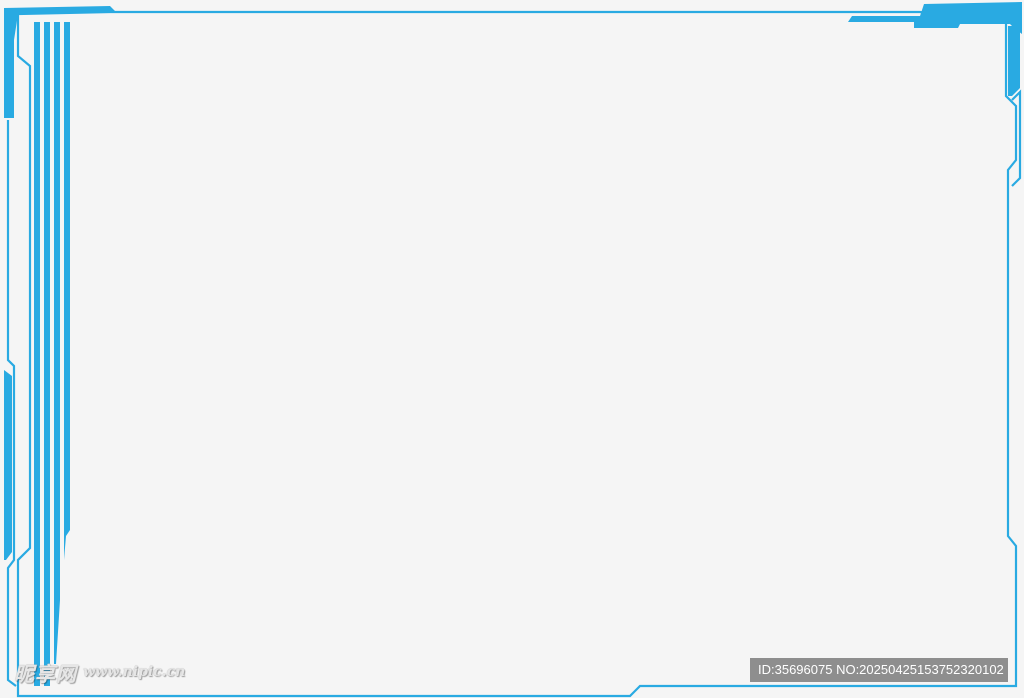 This screenshot has width=1024, height=698. Describe the element at coordinates (45, 673) in the screenshot. I see `watermark-logo: 昵享网` at that location.